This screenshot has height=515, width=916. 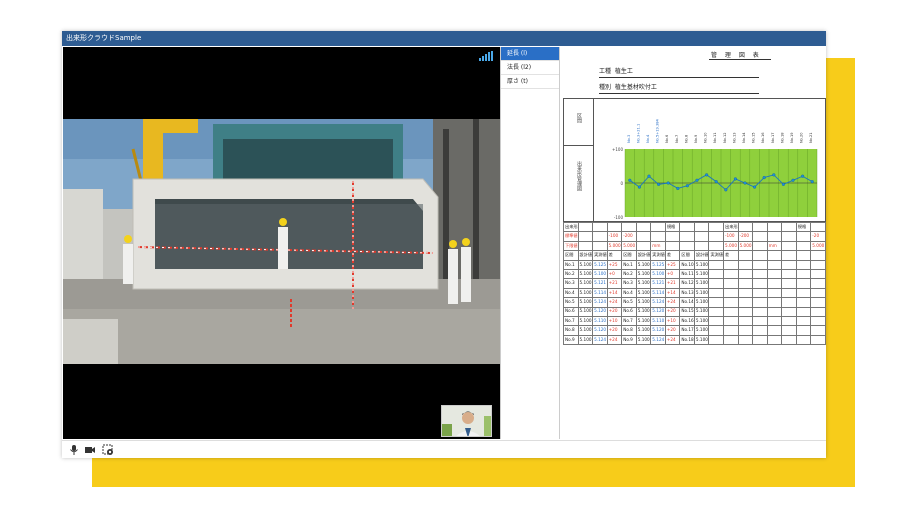 What do you see at coordinates (571, 274) in the screenshot?
I see `table-cell: No.2` at bounding box center [571, 274].